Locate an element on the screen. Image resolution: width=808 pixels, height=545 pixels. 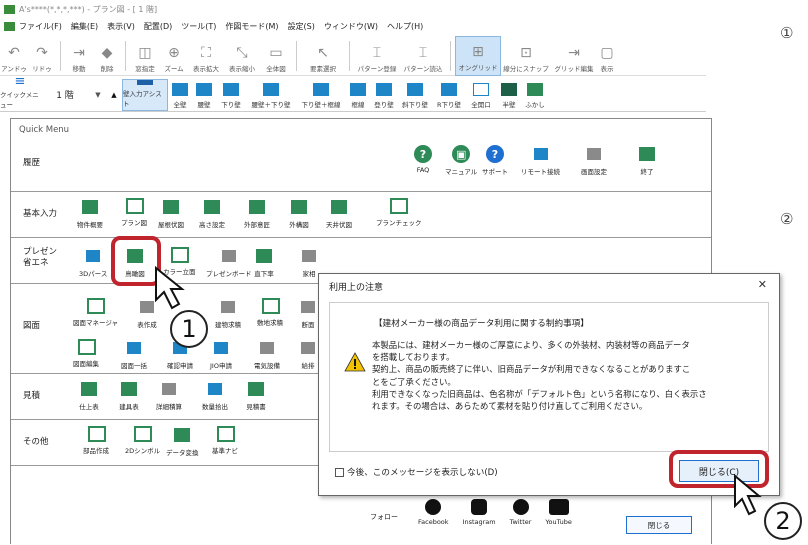
menu-file: ファイル(F) is located at coordinates (40, 26).